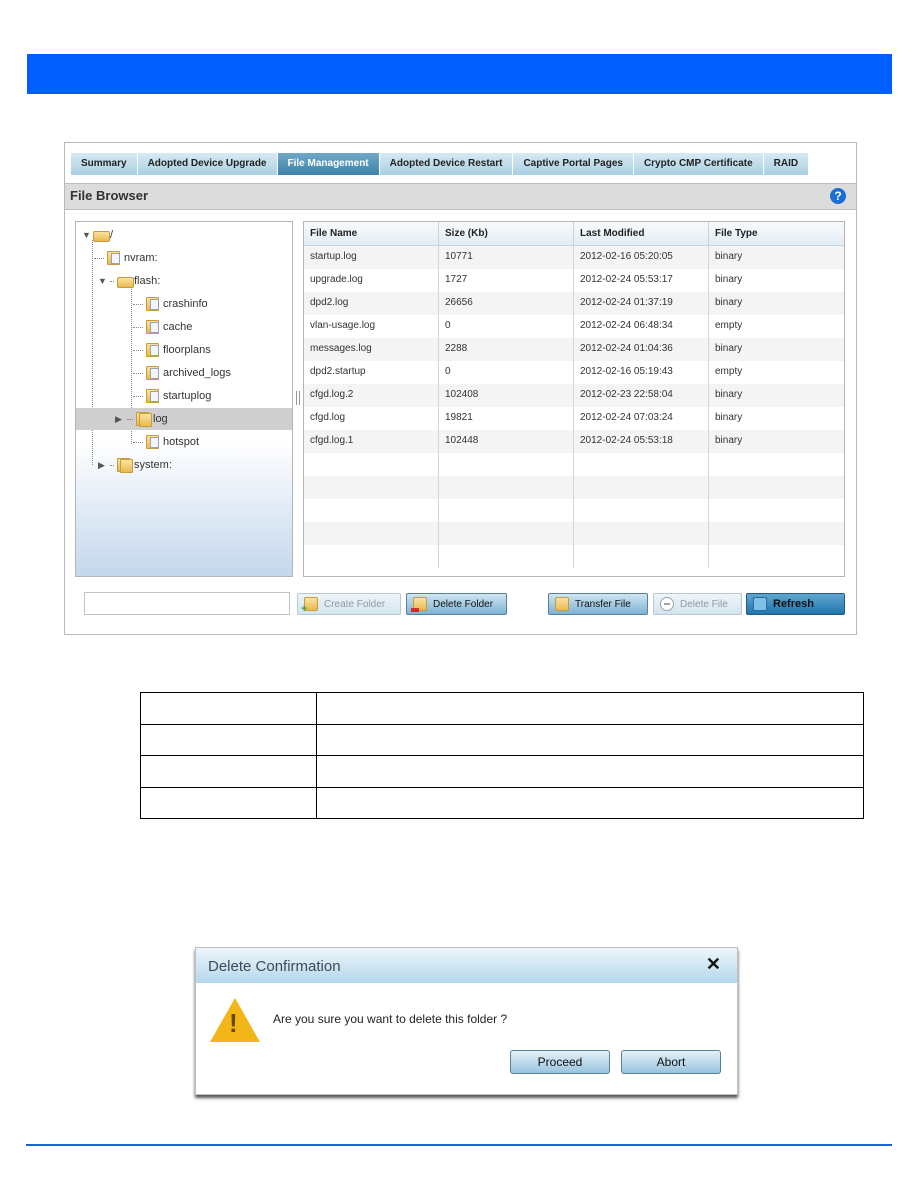 The height and width of the screenshot is (1188, 918). What do you see at coordinates (641, 280) in the screenshot?
I see `cell-last-modified: 2012-02-24 05:53:17` at bounding box center [641, 280].